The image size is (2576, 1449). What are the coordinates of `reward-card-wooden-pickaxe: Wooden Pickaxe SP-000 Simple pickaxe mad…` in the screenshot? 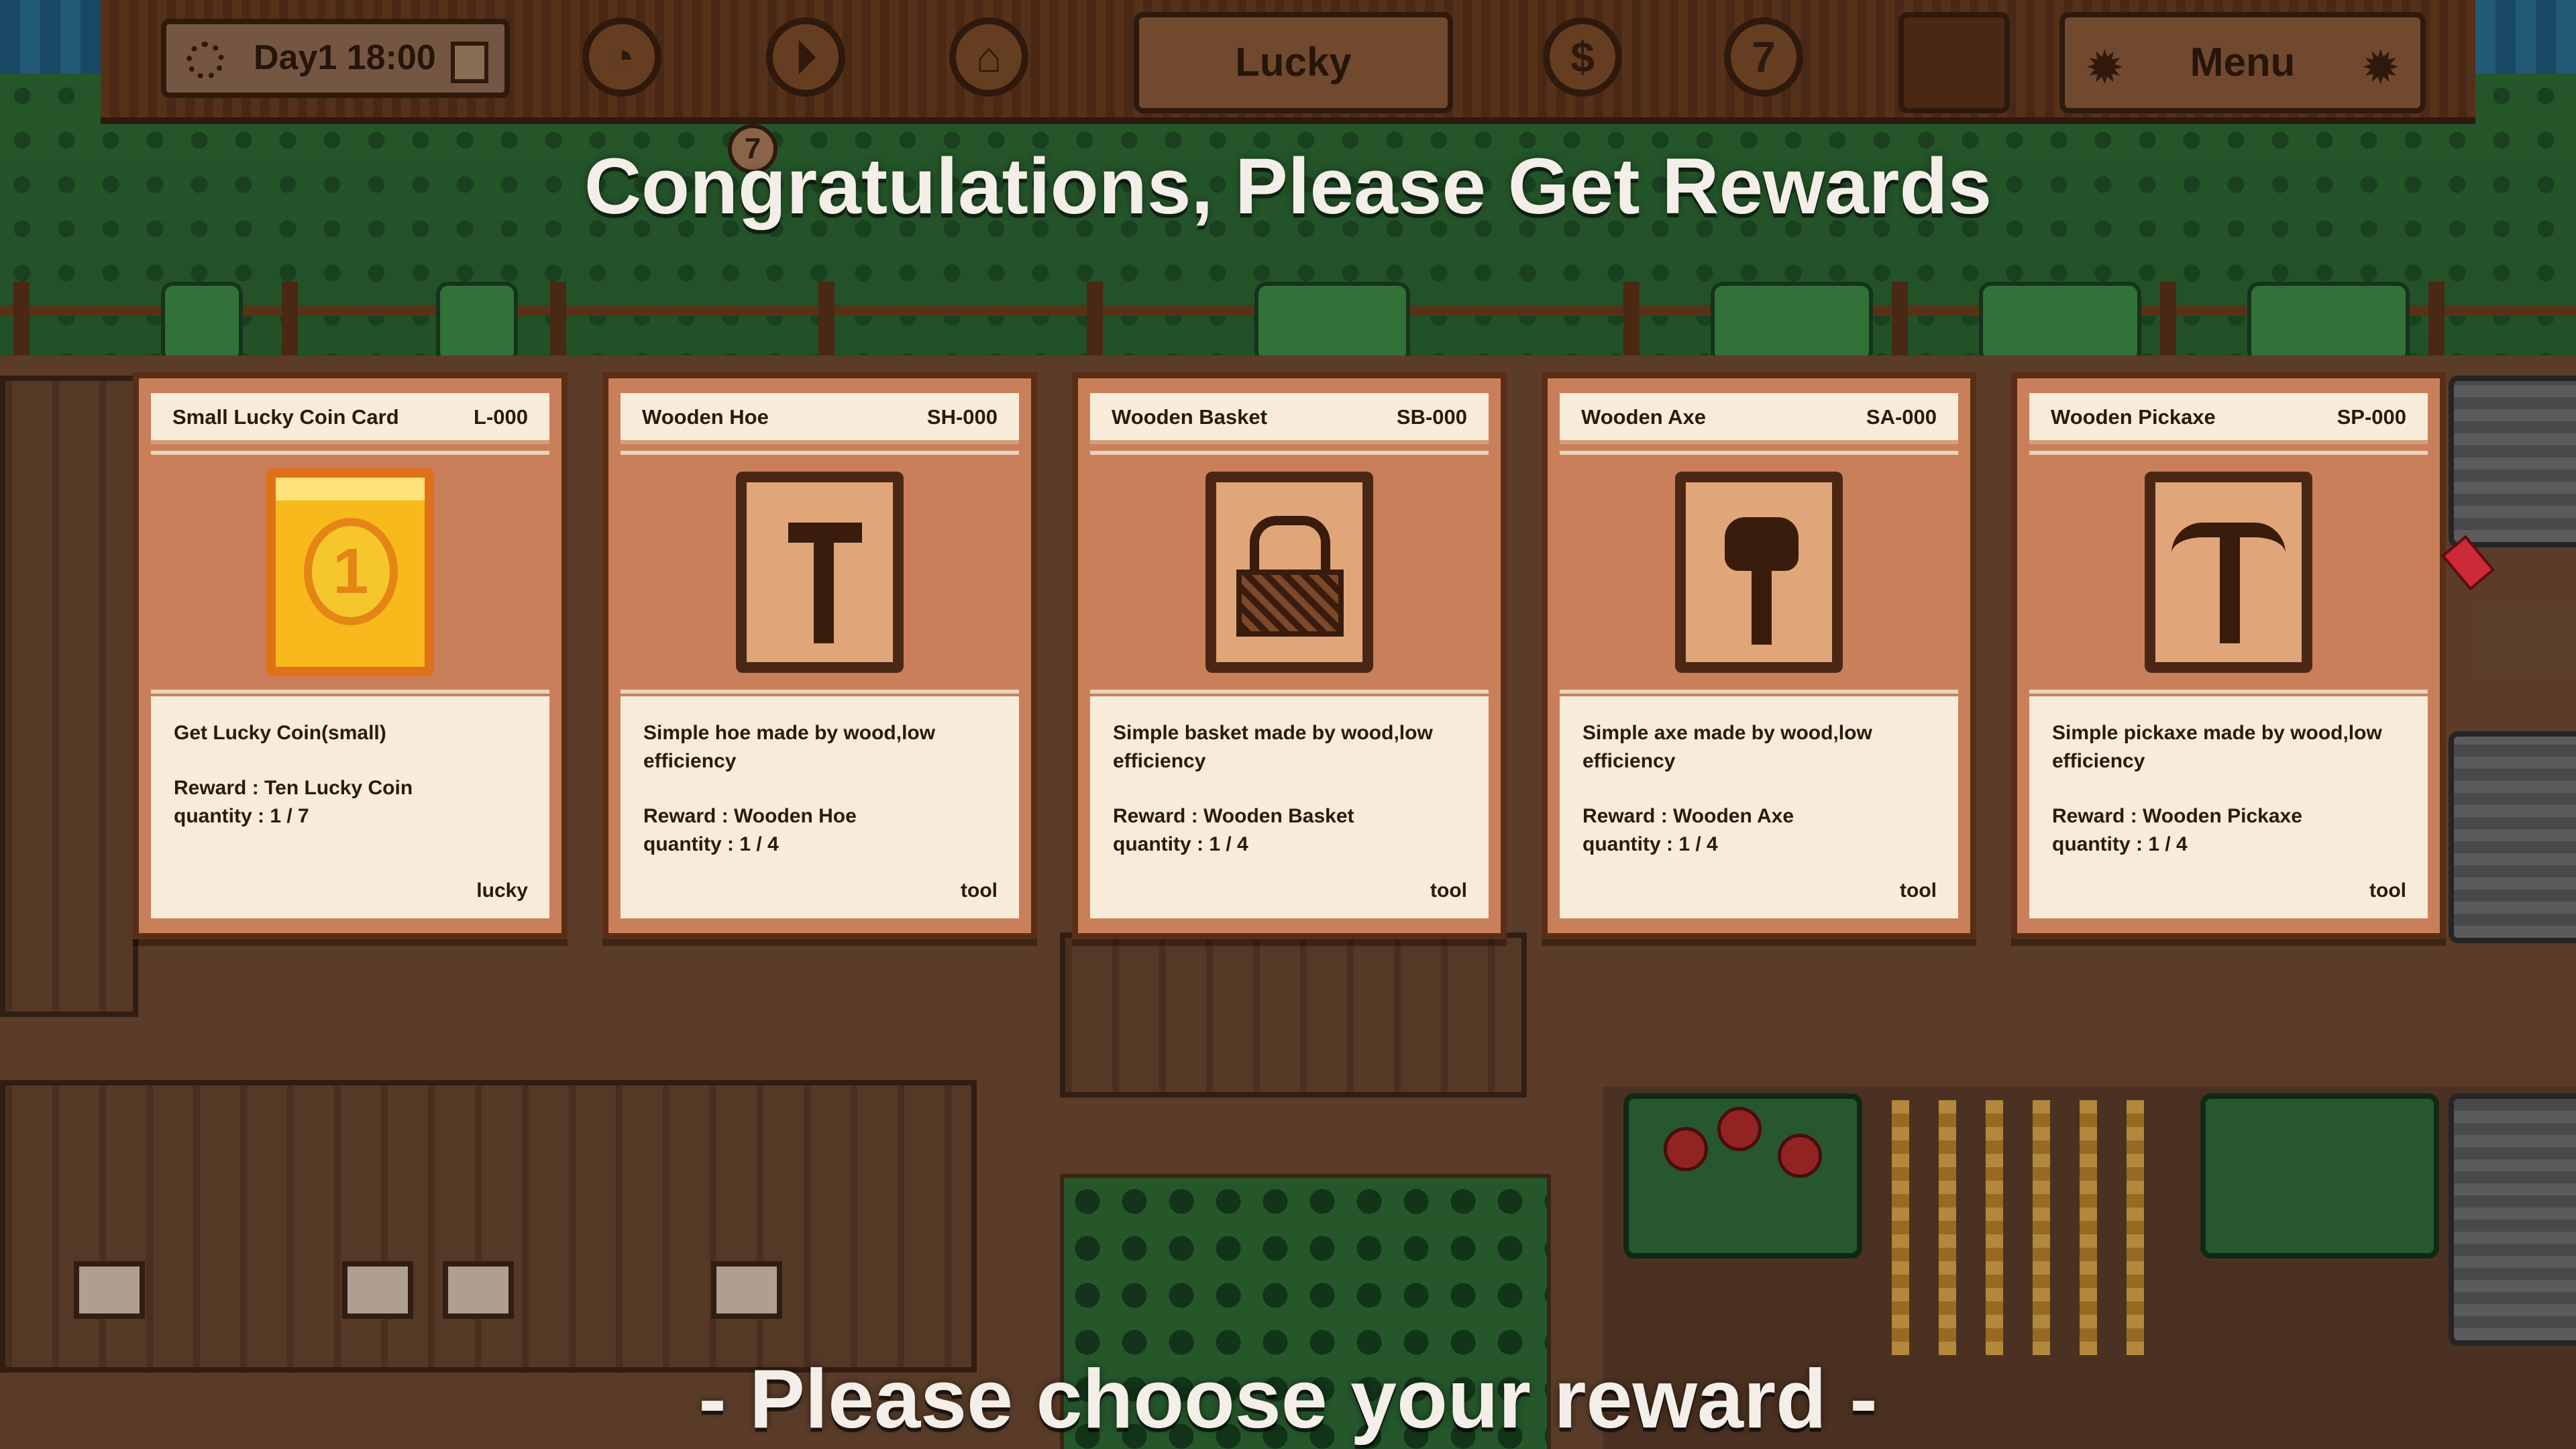 It's located at (2228, 655).